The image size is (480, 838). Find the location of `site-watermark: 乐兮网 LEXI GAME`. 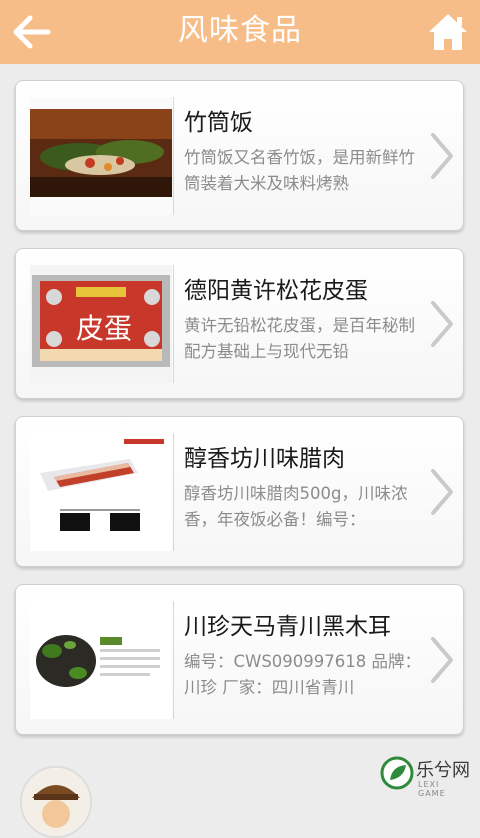

site-watermark: 乐兮网 LEXI GAME is located at coordinates (425, 776).